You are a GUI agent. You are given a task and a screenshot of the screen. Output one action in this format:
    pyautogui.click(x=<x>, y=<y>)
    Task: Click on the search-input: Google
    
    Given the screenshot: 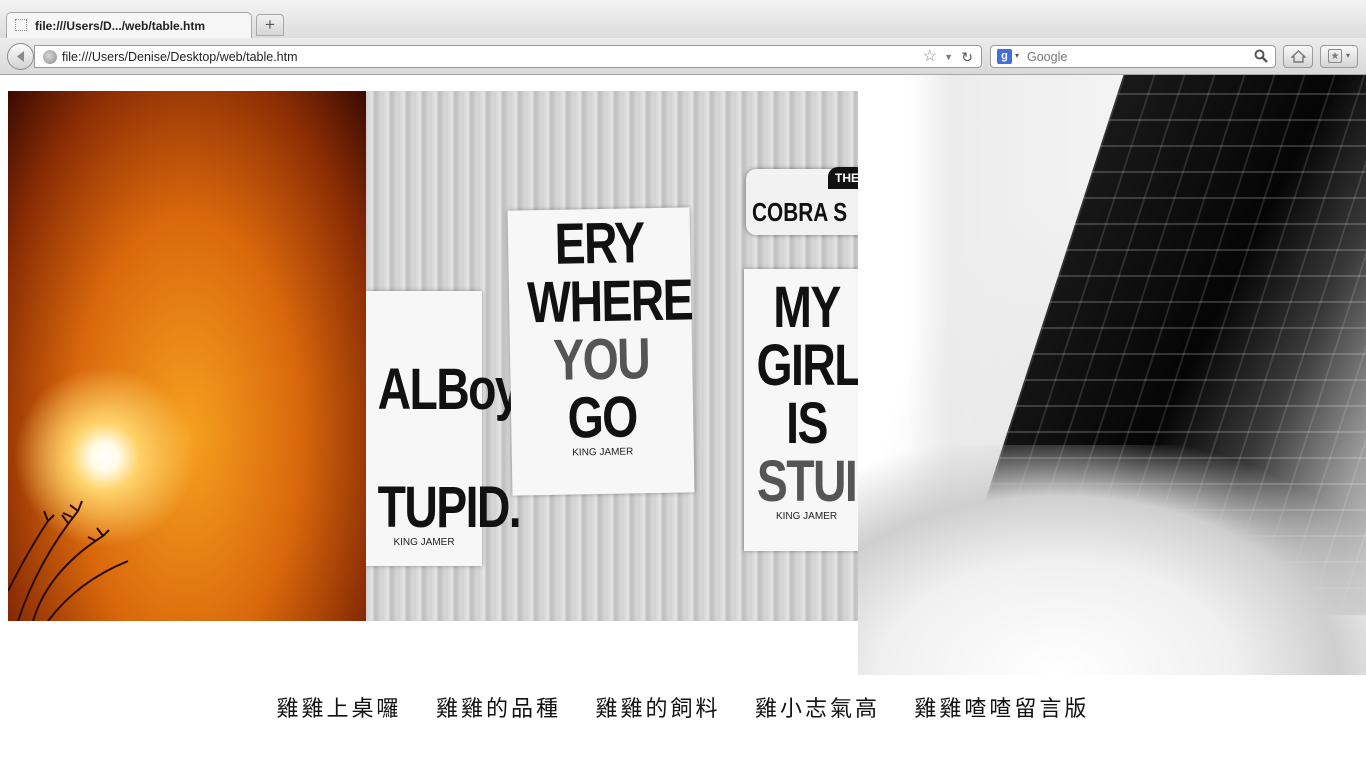 What is the action you would take?
    pyautogui.click(x=1047, y=57)
    